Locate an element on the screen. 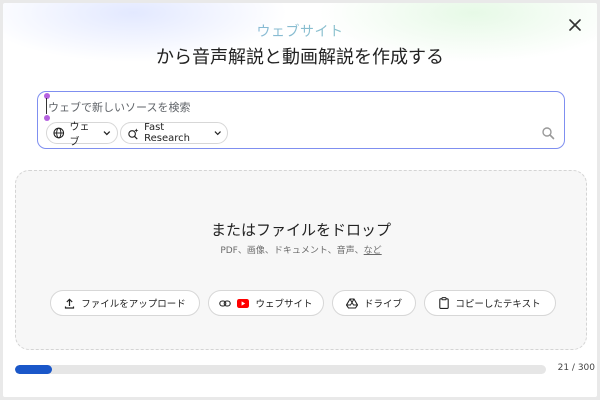  text-caret is located at coordinates (46, 106).